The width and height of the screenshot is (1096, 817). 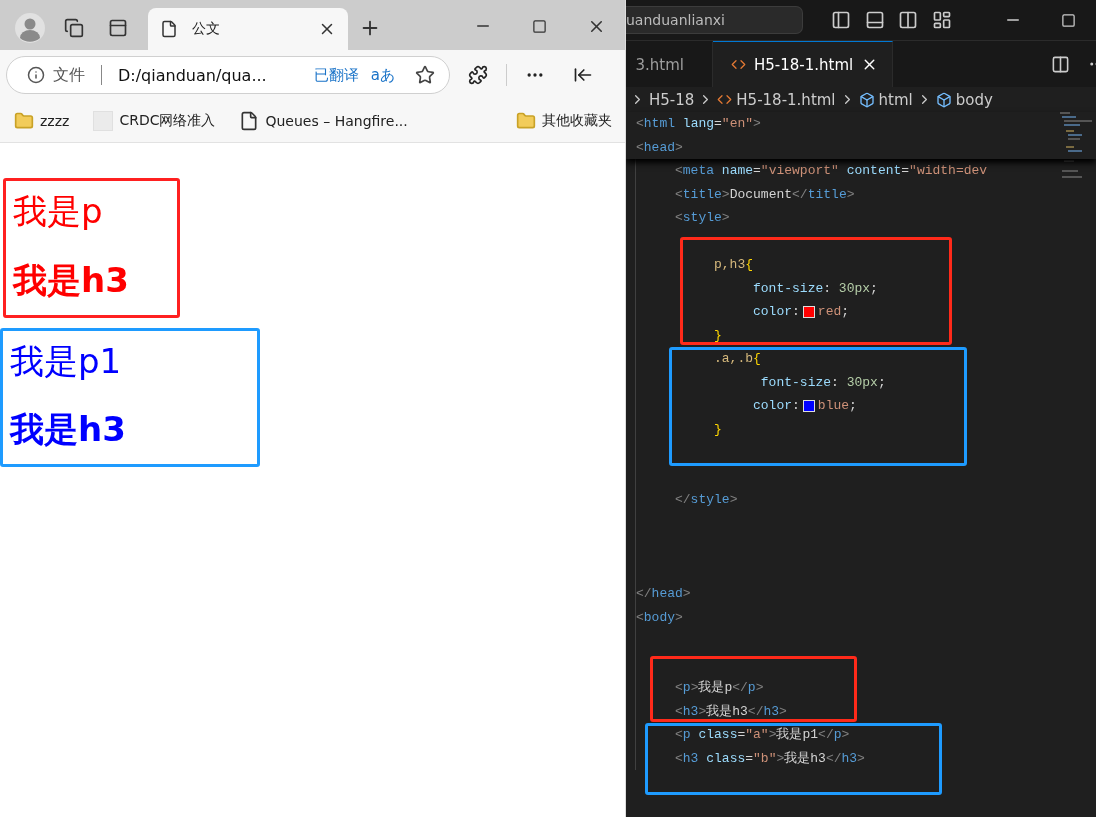 I want to click on code-text: <h3 class="b">我是h3</h3>, so click(x=769, y=758).